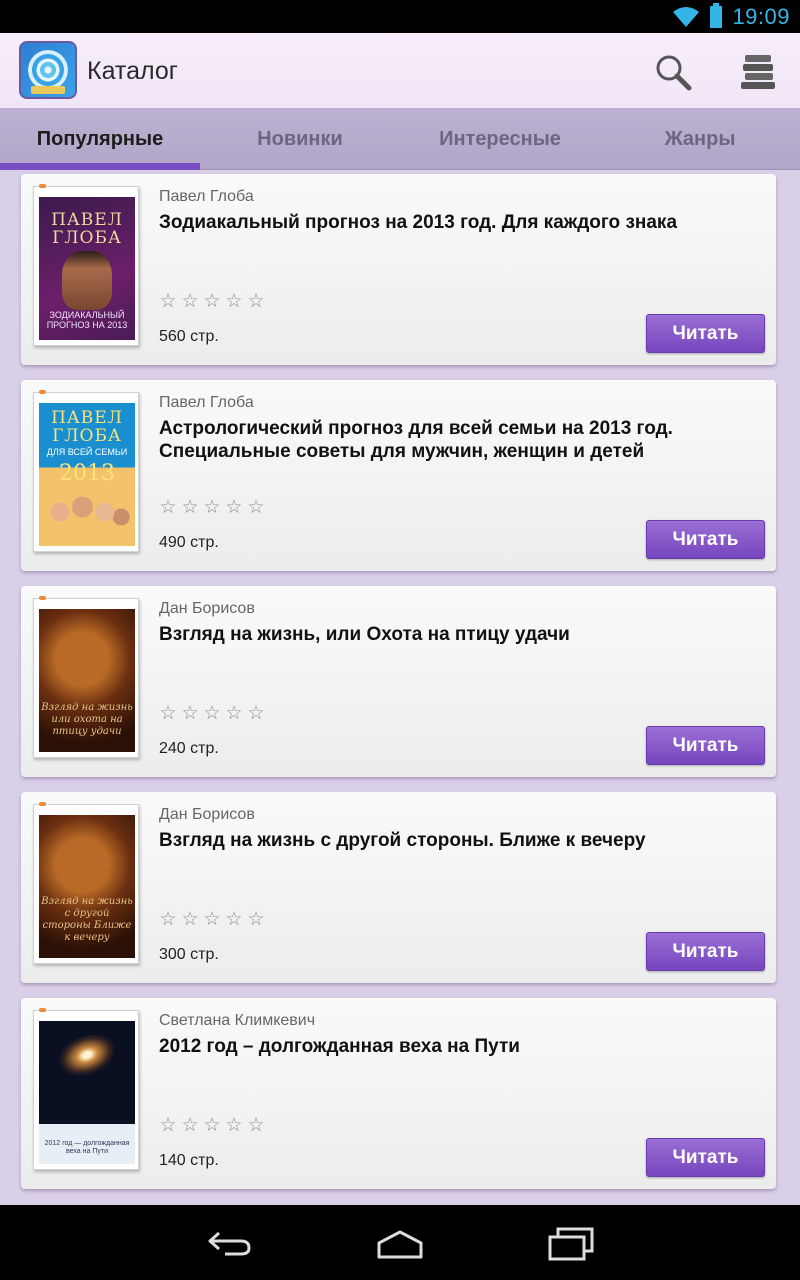 The width and height of the screenshot is (800, 1280). I want to click on book-cover: 2012 год — долгожданная веха на Пути, so click(86, 1089).